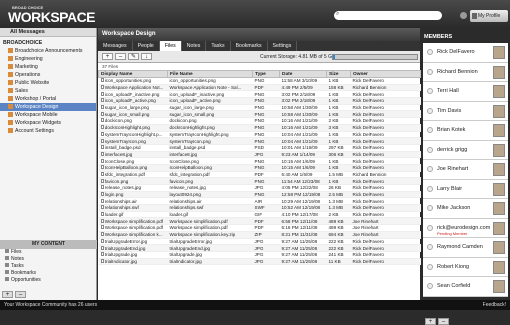  What do you see at coordinates (10, 83) in the screenshot?
I see `folder-icon` at bounding box center [10, 83].